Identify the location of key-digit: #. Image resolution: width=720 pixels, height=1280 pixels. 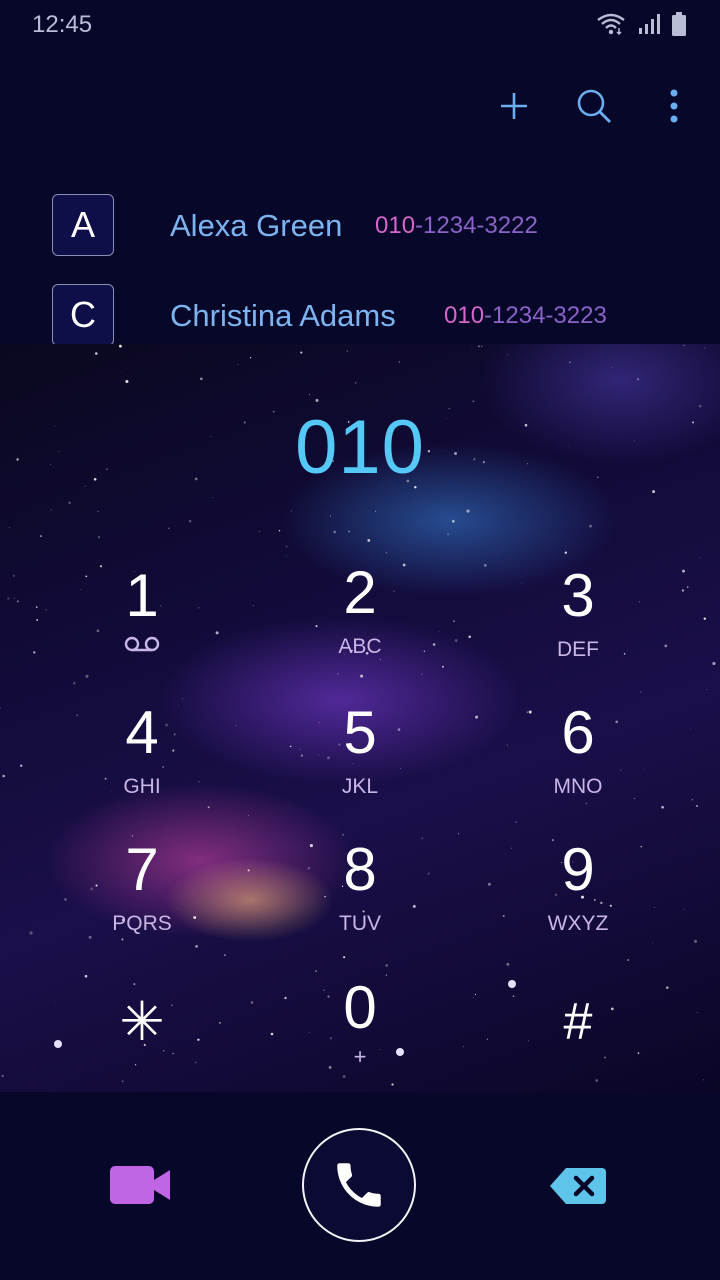
(578, 1022).